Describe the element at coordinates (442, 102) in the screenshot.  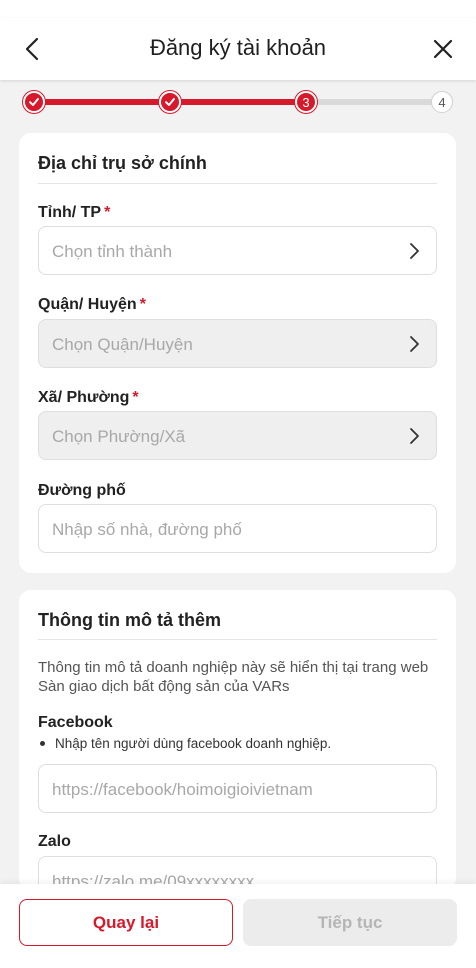
I see `step-4: 4` at that location.